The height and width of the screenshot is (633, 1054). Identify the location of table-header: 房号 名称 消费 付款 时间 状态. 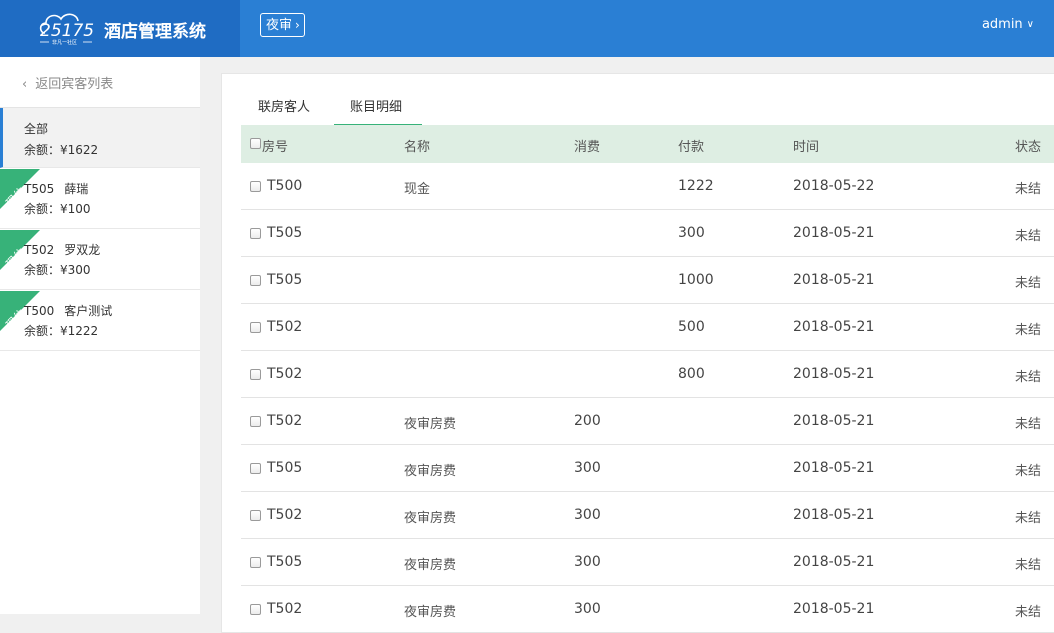
(647, 144).